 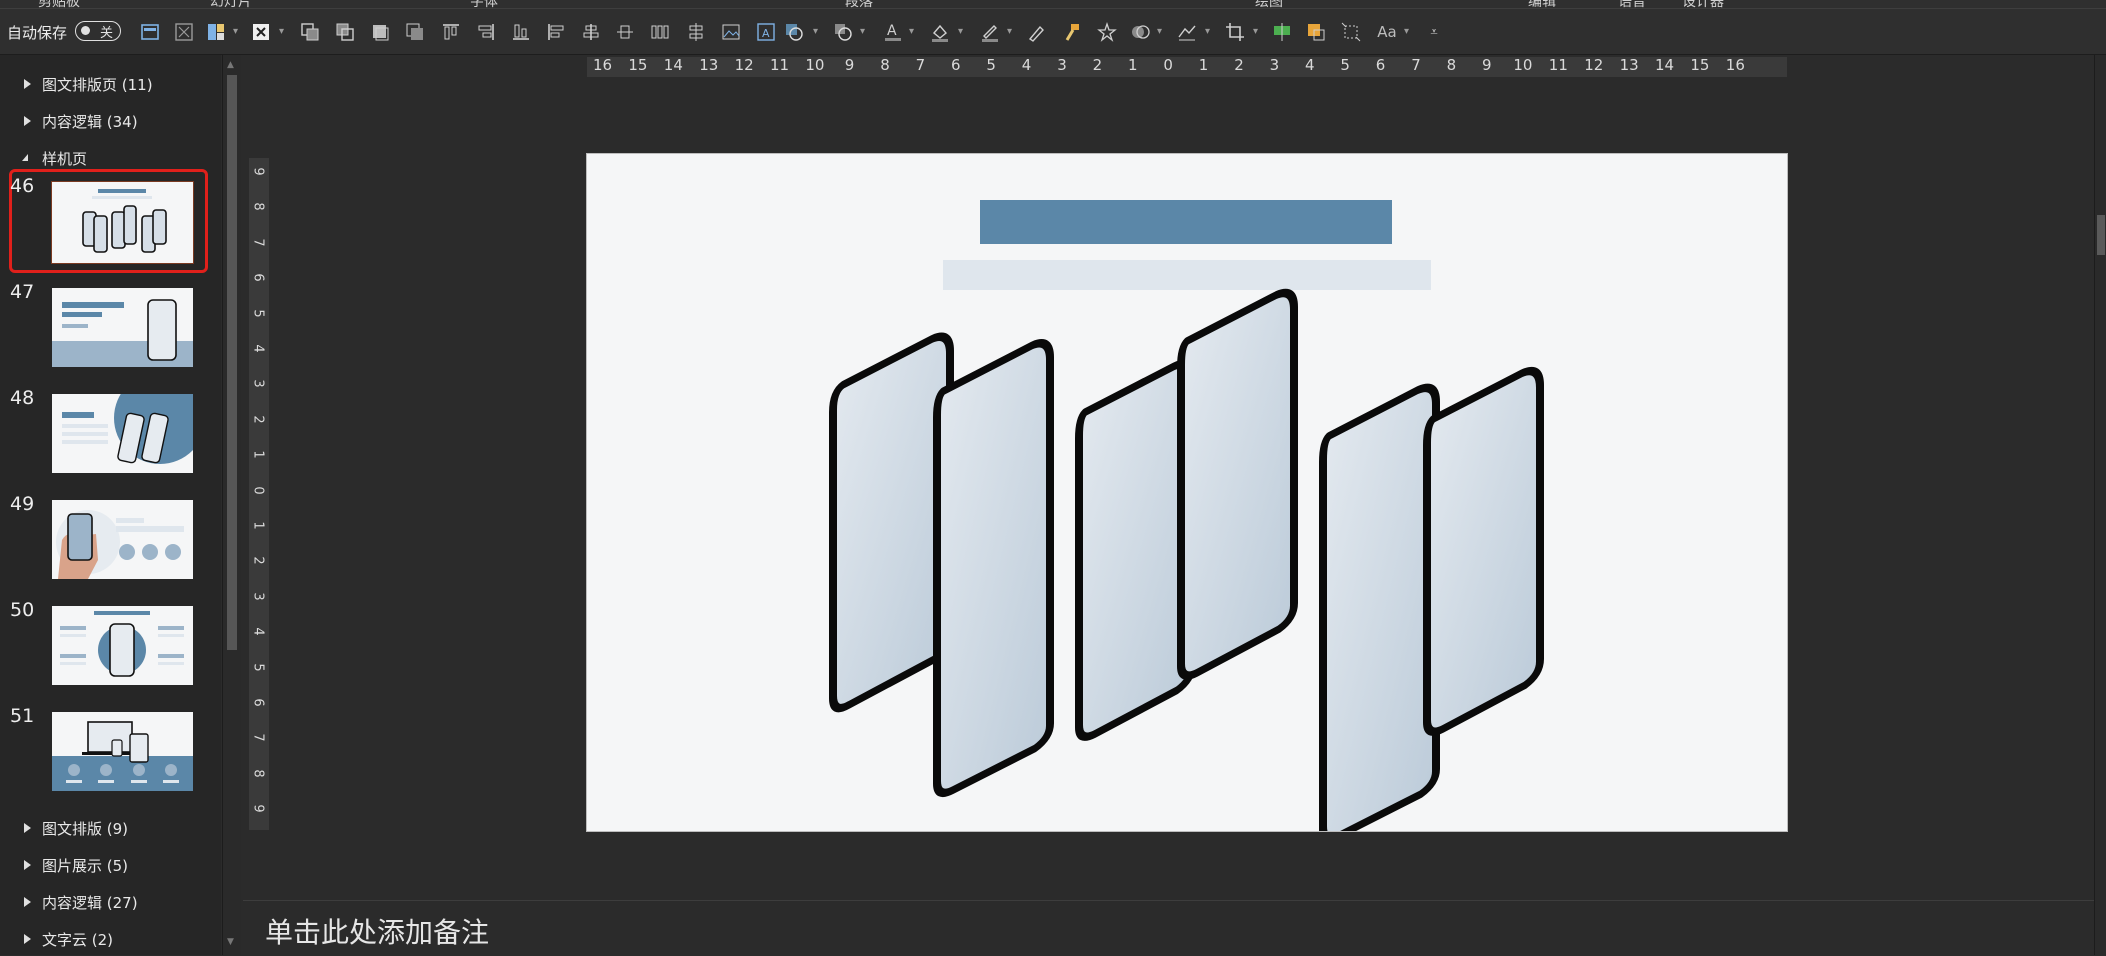 I want to click on fill-color-icon, so click(x=940, y=32).